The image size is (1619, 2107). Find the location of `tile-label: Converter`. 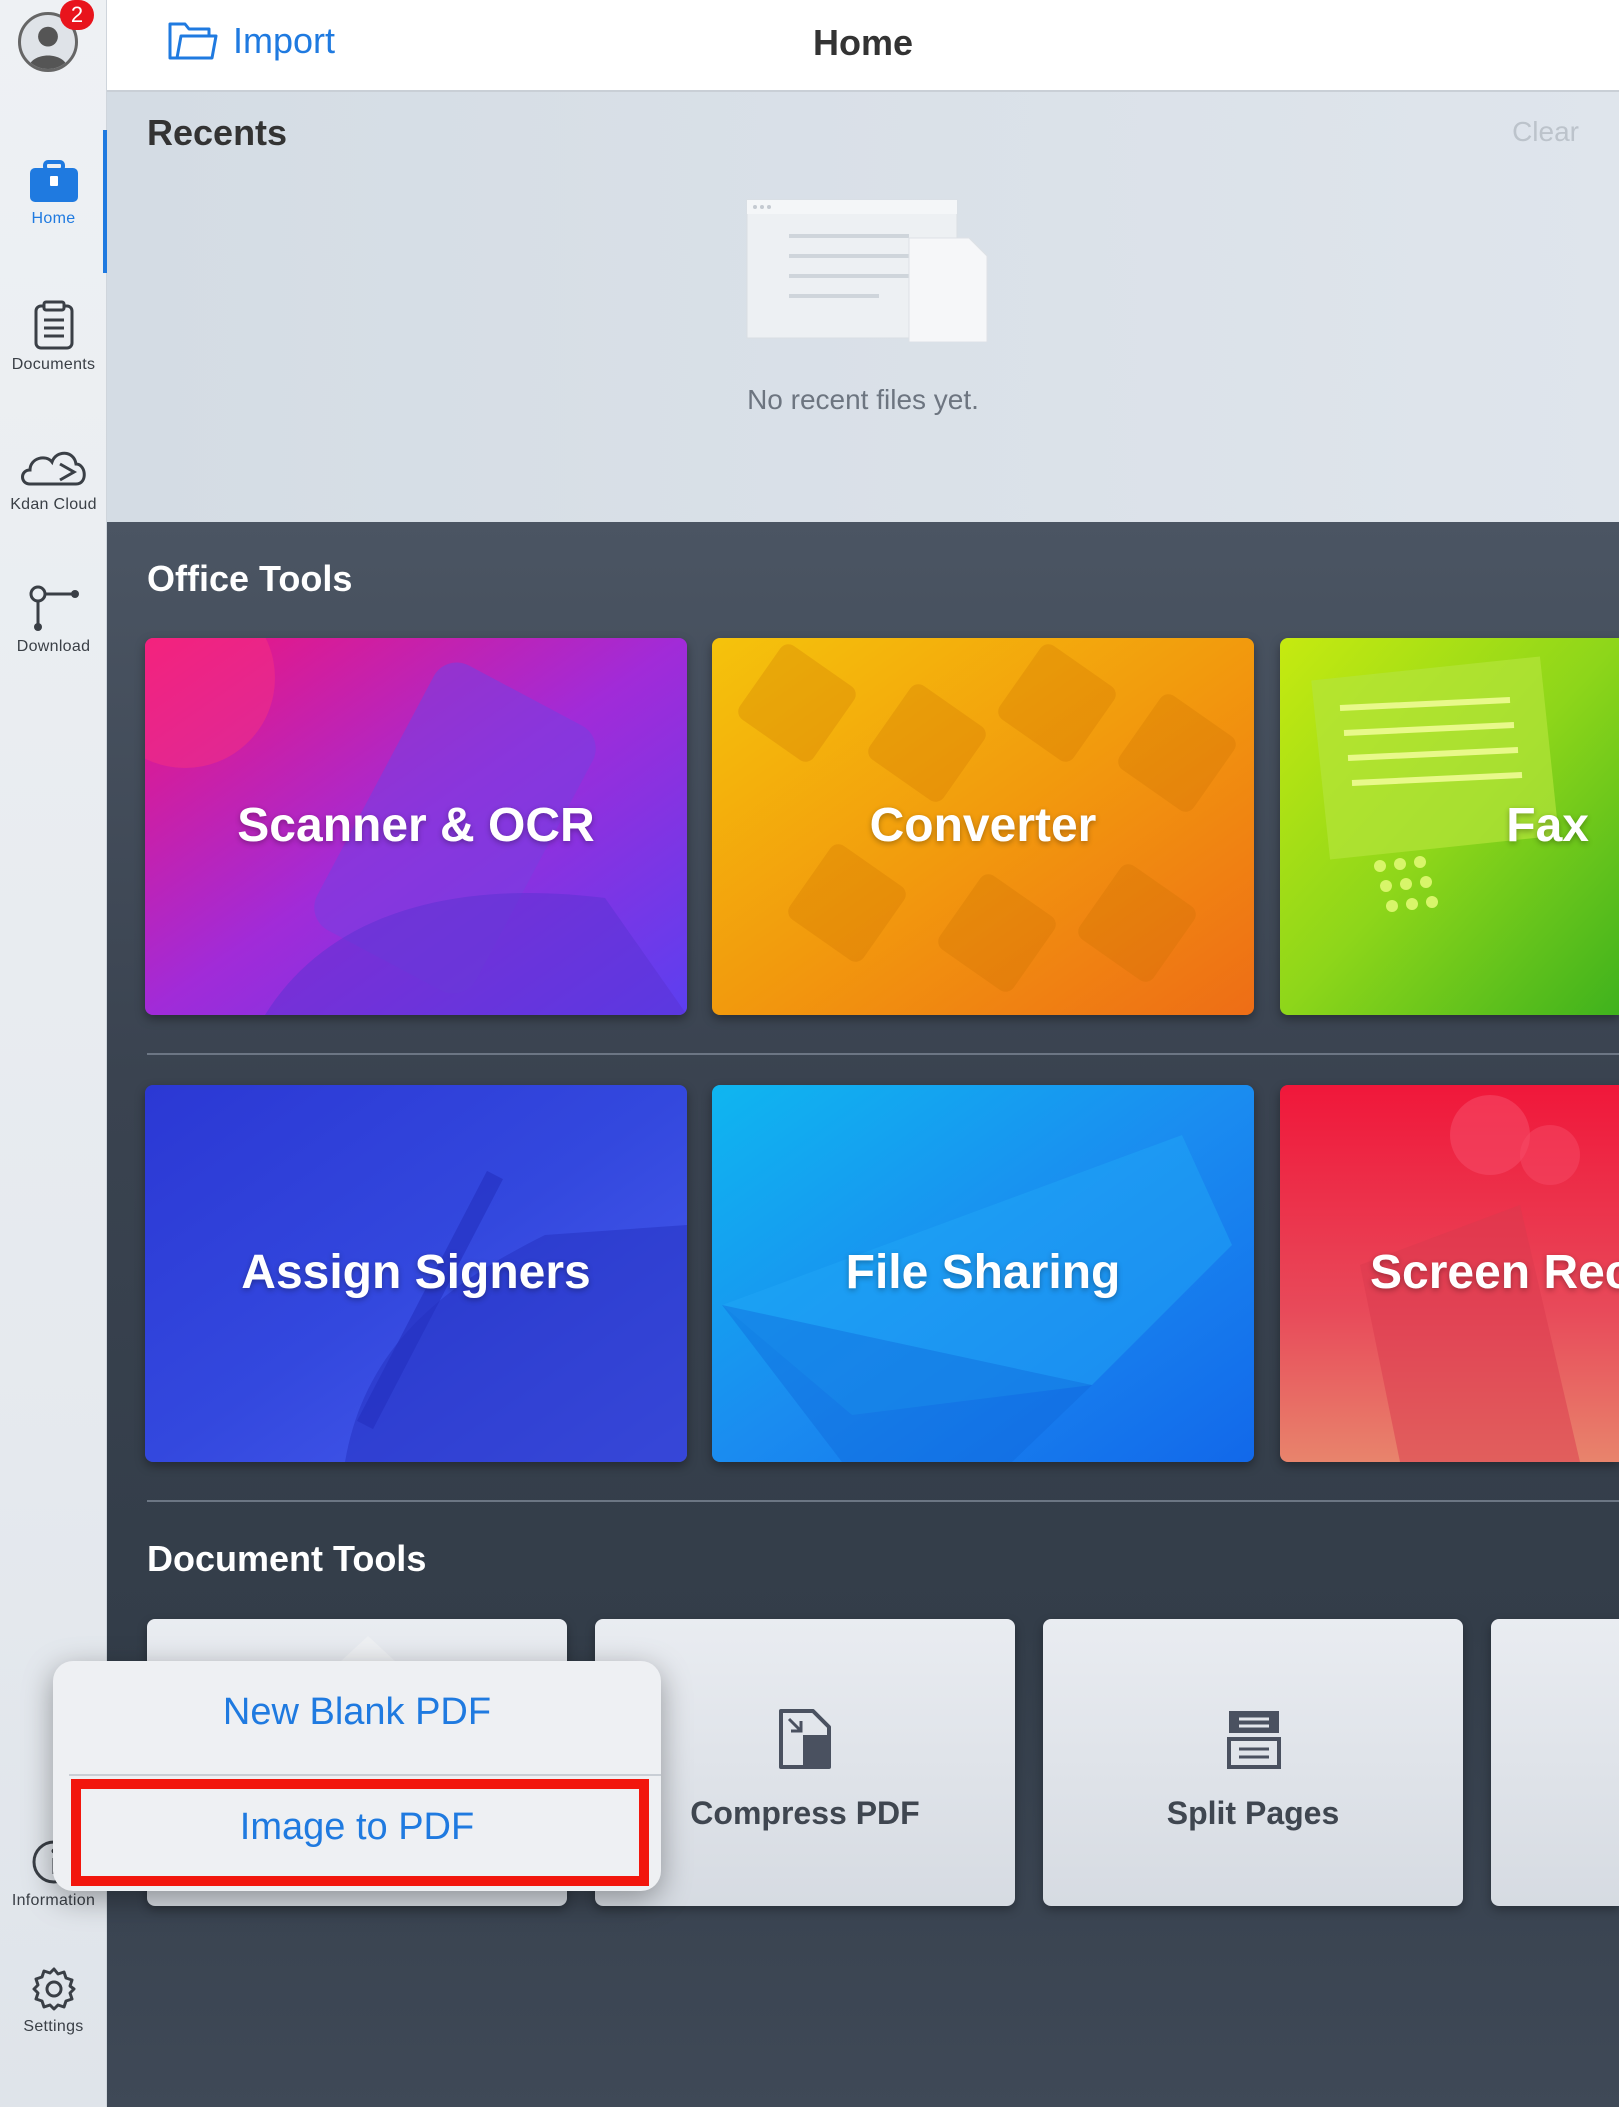

tile-label: Converter is located at coordinates (983, 825).